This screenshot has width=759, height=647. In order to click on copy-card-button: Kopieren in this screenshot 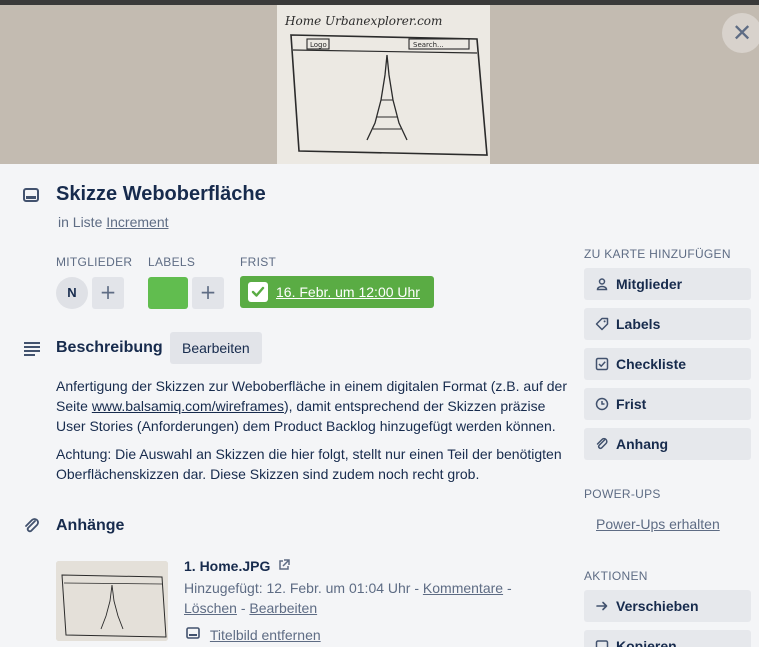, I will do `click(667, 638)`.